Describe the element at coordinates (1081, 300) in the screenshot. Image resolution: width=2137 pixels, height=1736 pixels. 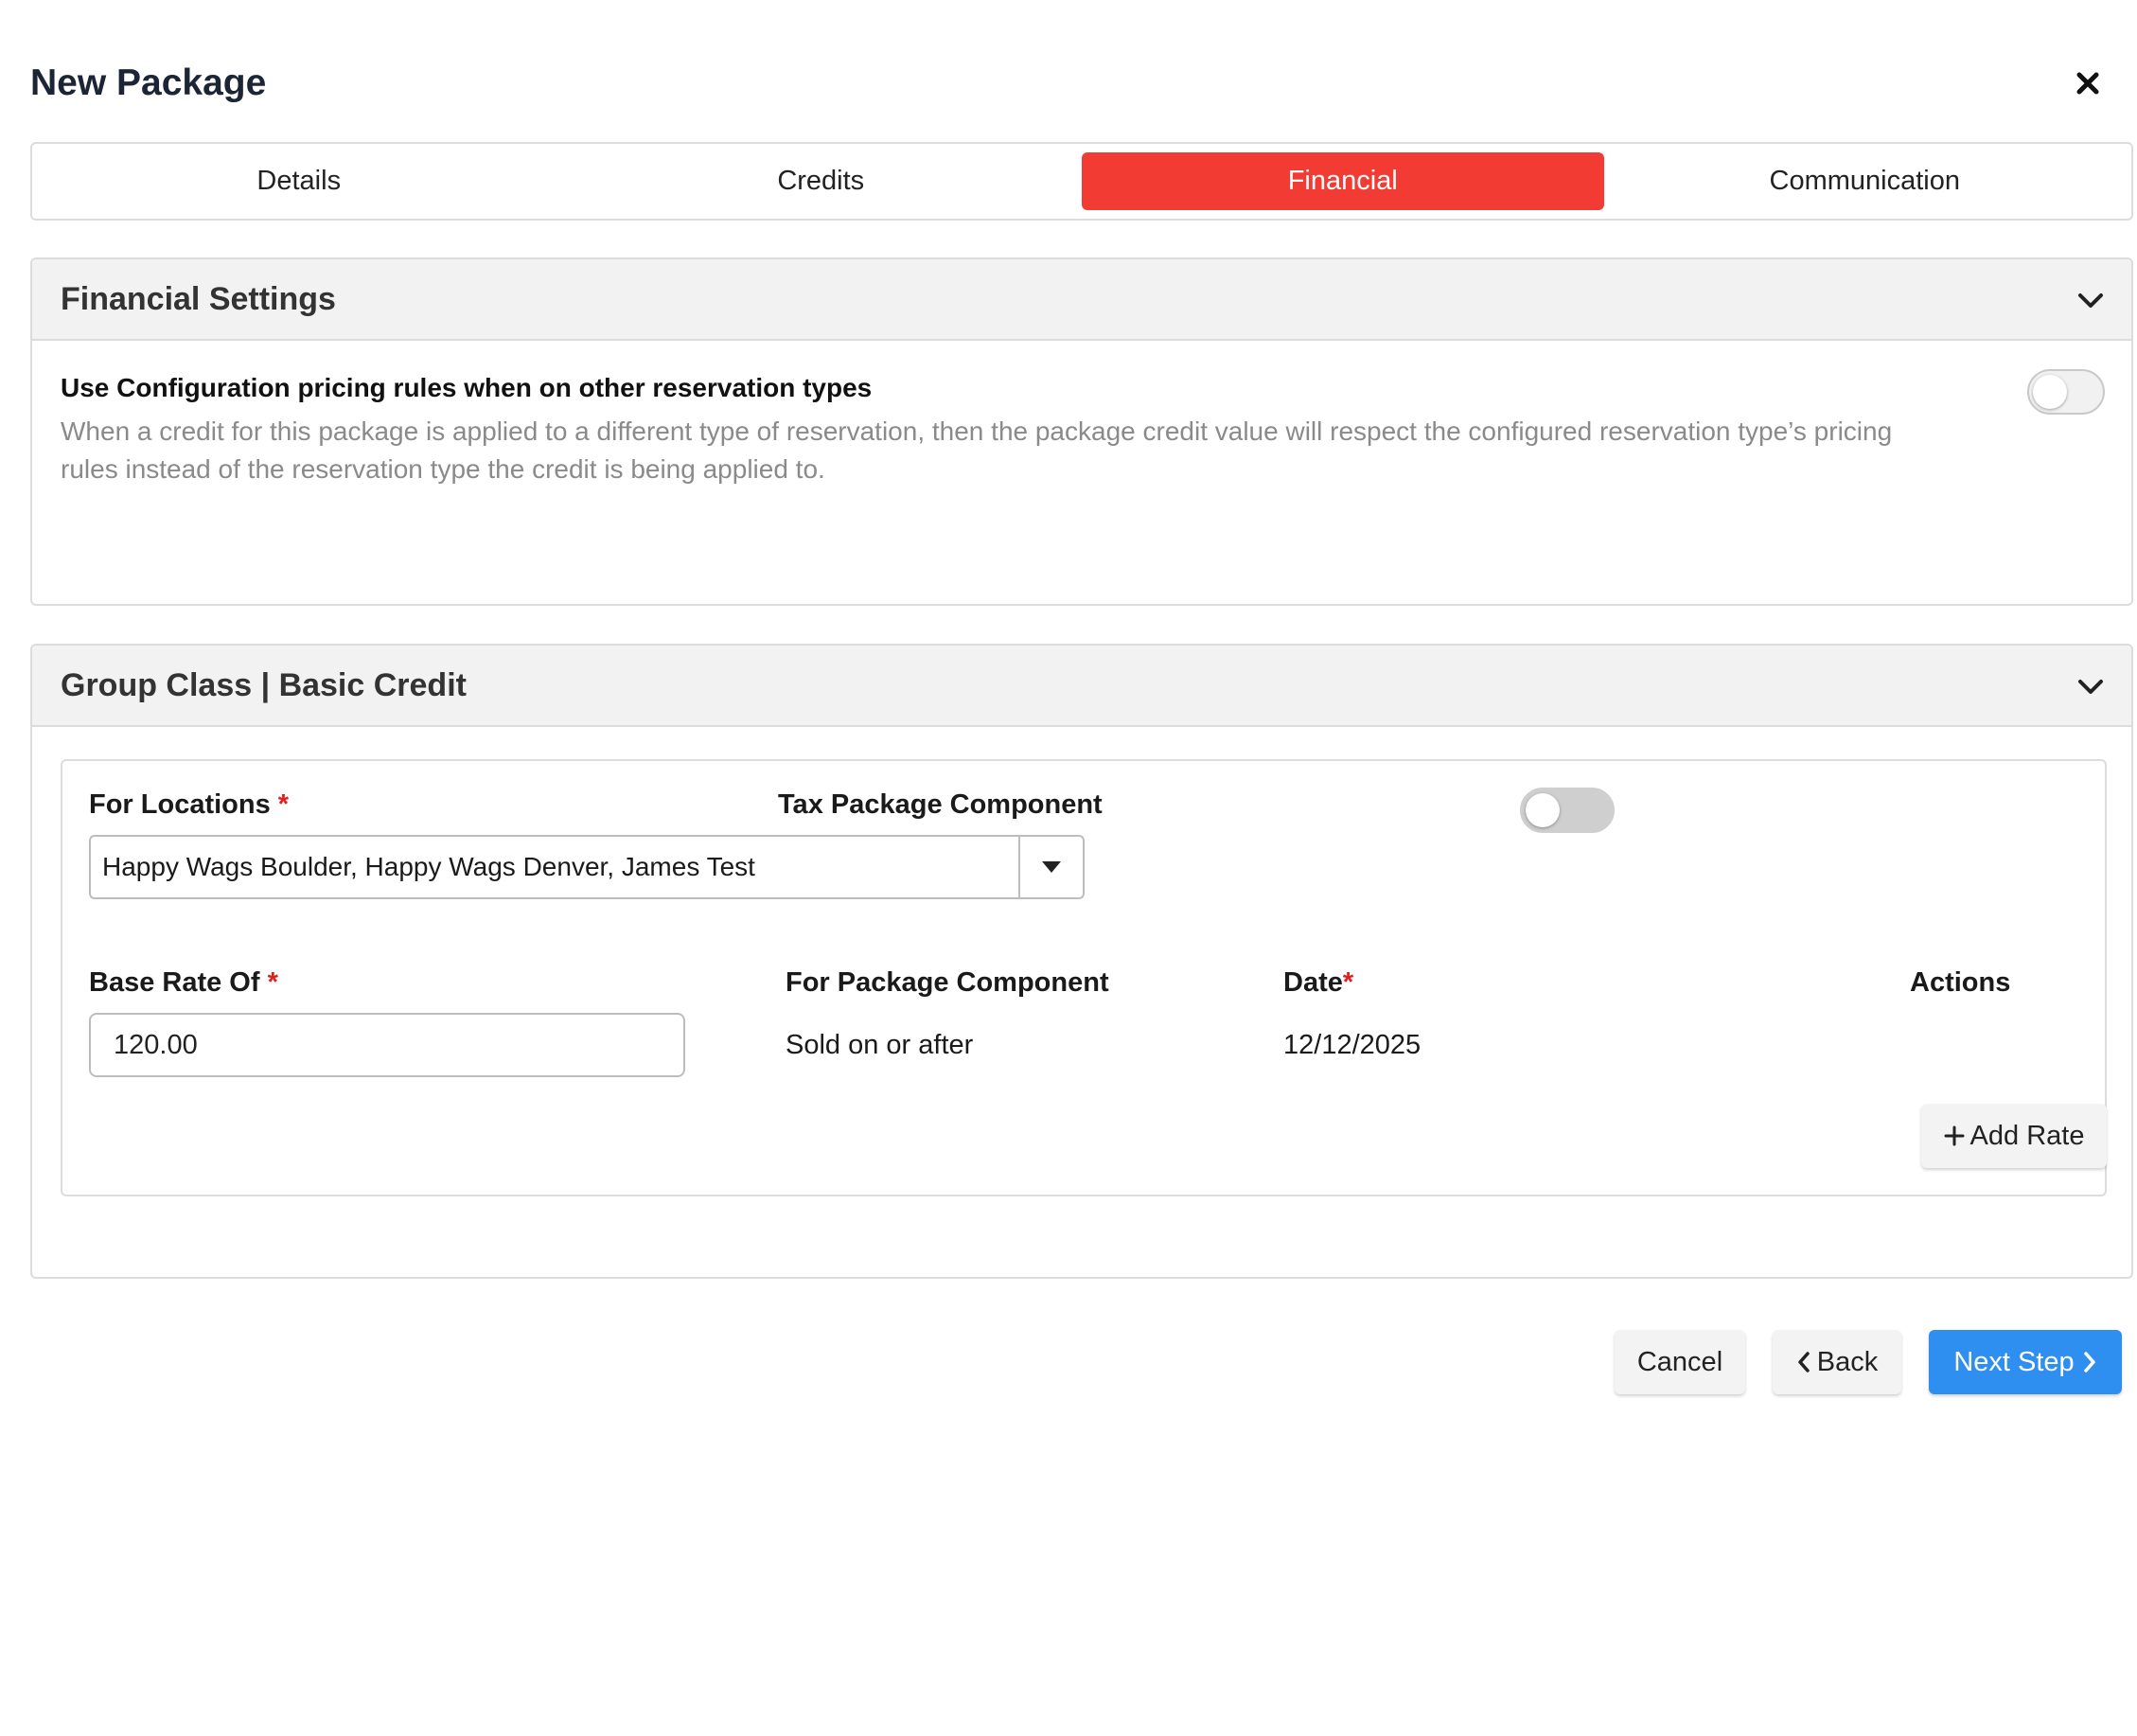
I see `financial-settings-header: Financial Settings` at that location.